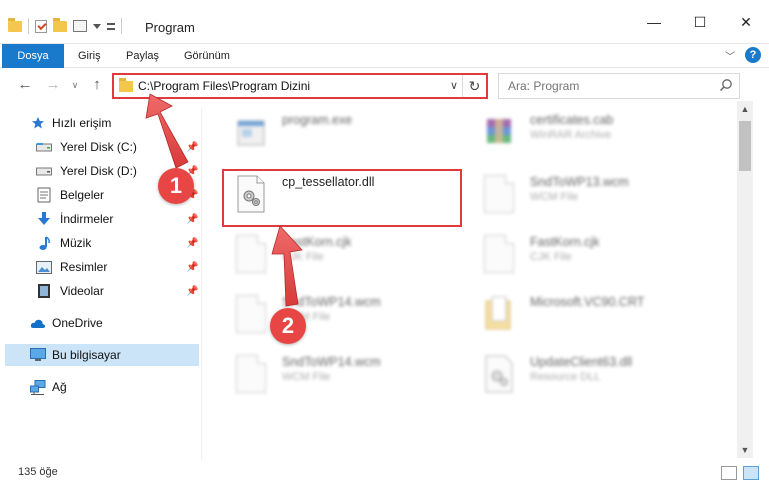 This screenshot has width=769, height=494. I want to click on file-item: Microsoft.VC90.CRT, so click(588, 315).